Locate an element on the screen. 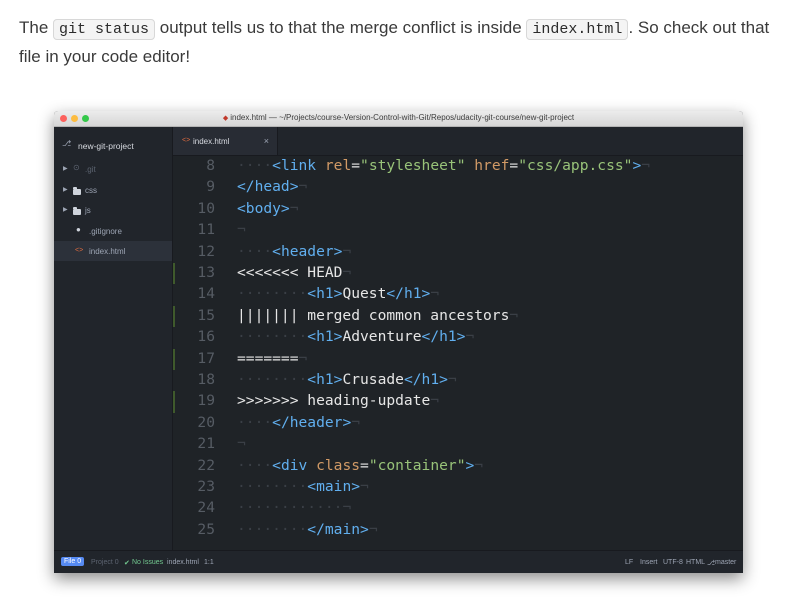  status-filename: index.html is located at coordinates (183, 562).